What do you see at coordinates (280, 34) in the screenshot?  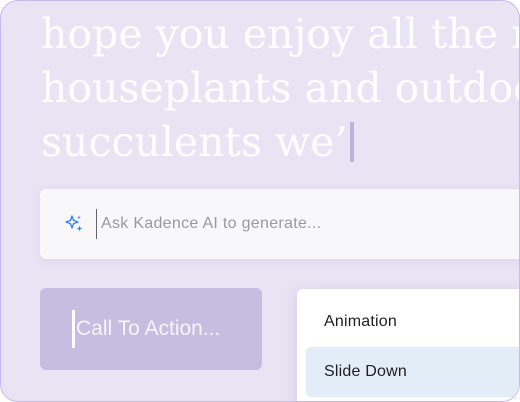 I see `headline-line-1: hope you enjoy all the new` at bounding box center [280, 34].